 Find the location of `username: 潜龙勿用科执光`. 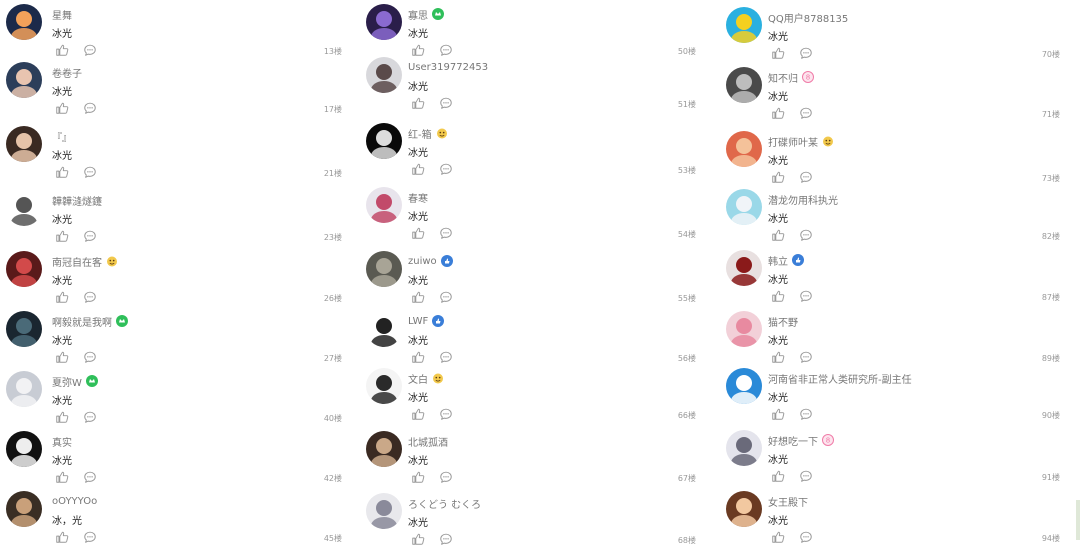

username: 潜龙勿用科执光 is located at coordinates (803, 199).